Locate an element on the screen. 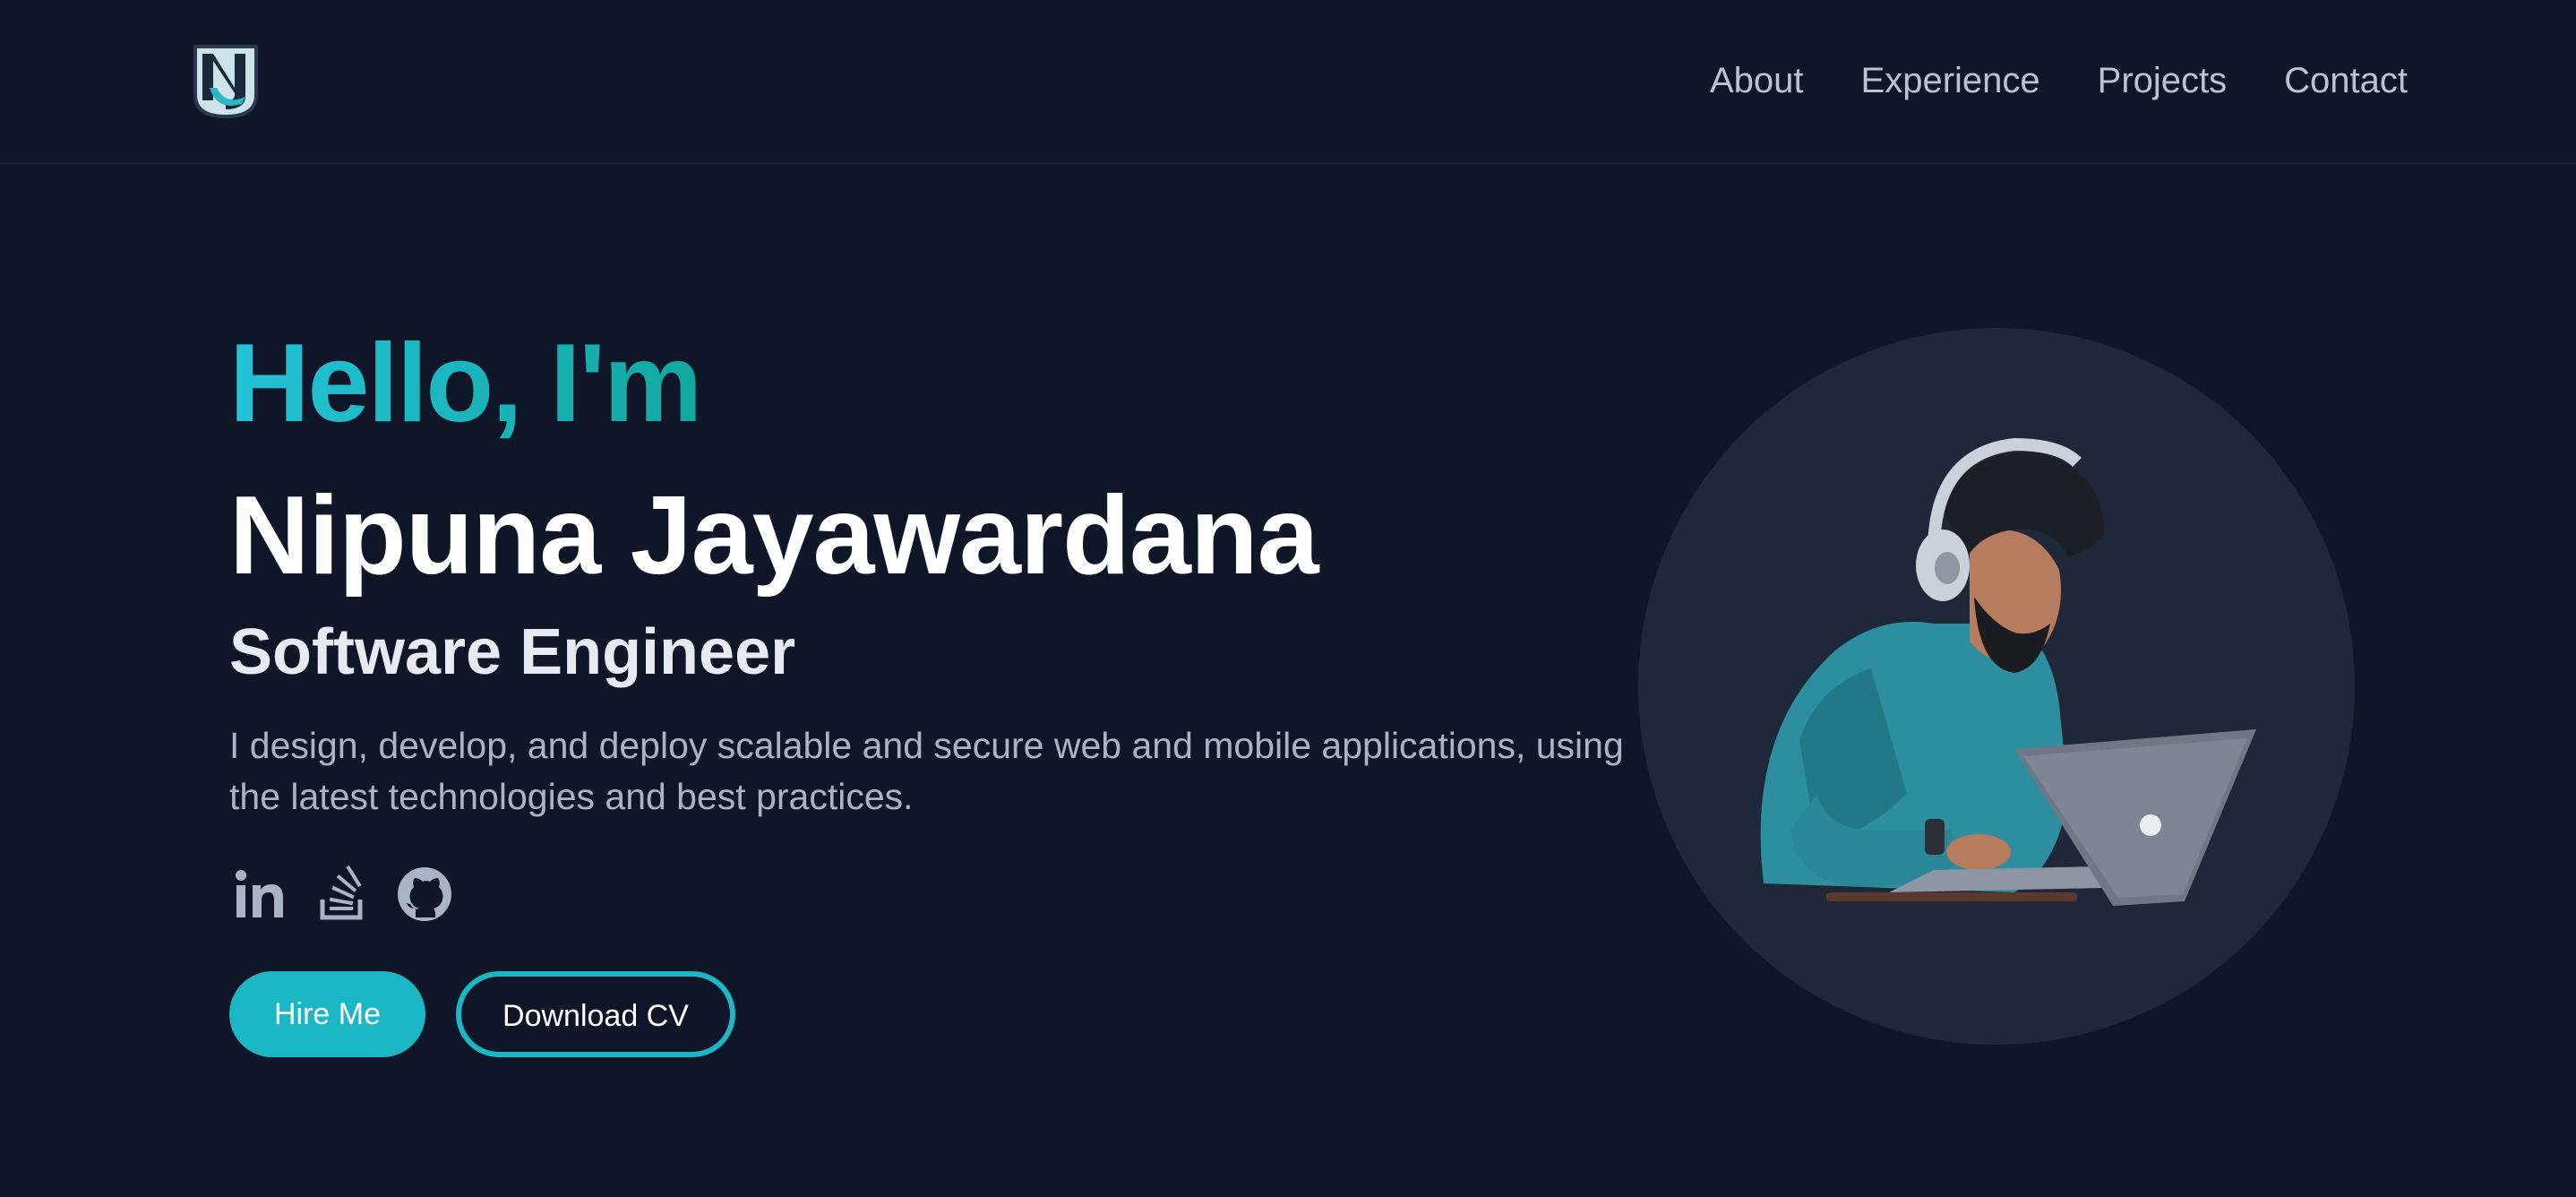  hero-greeting: Hello, I'm is located at coordinates (465, 383).